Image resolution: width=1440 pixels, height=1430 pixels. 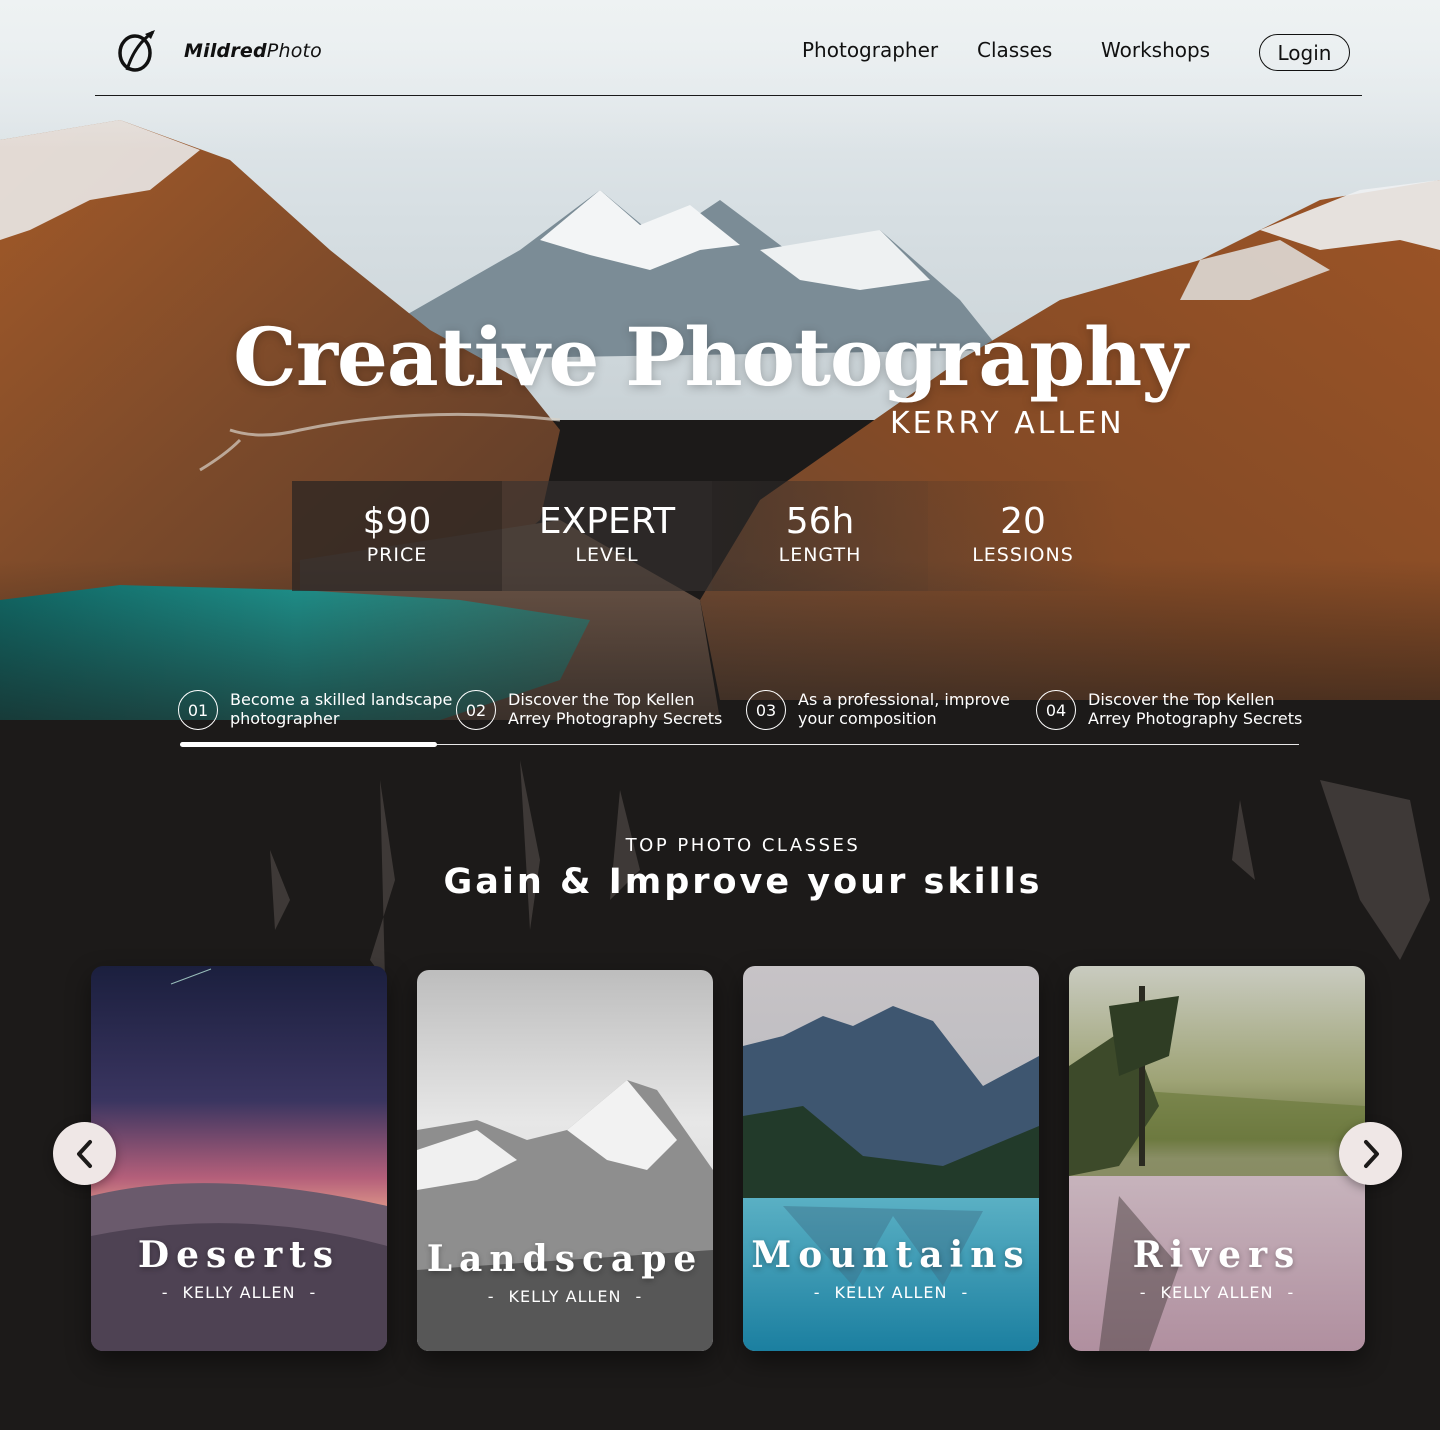 I want to click on stat-lessons: 20 LESSIONS, so click(x=1023, y=536).